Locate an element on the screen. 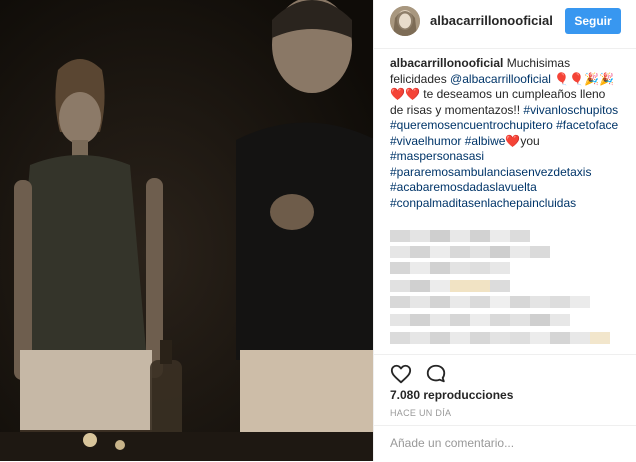  pixelated-comments is located at coordinates (505, 290).